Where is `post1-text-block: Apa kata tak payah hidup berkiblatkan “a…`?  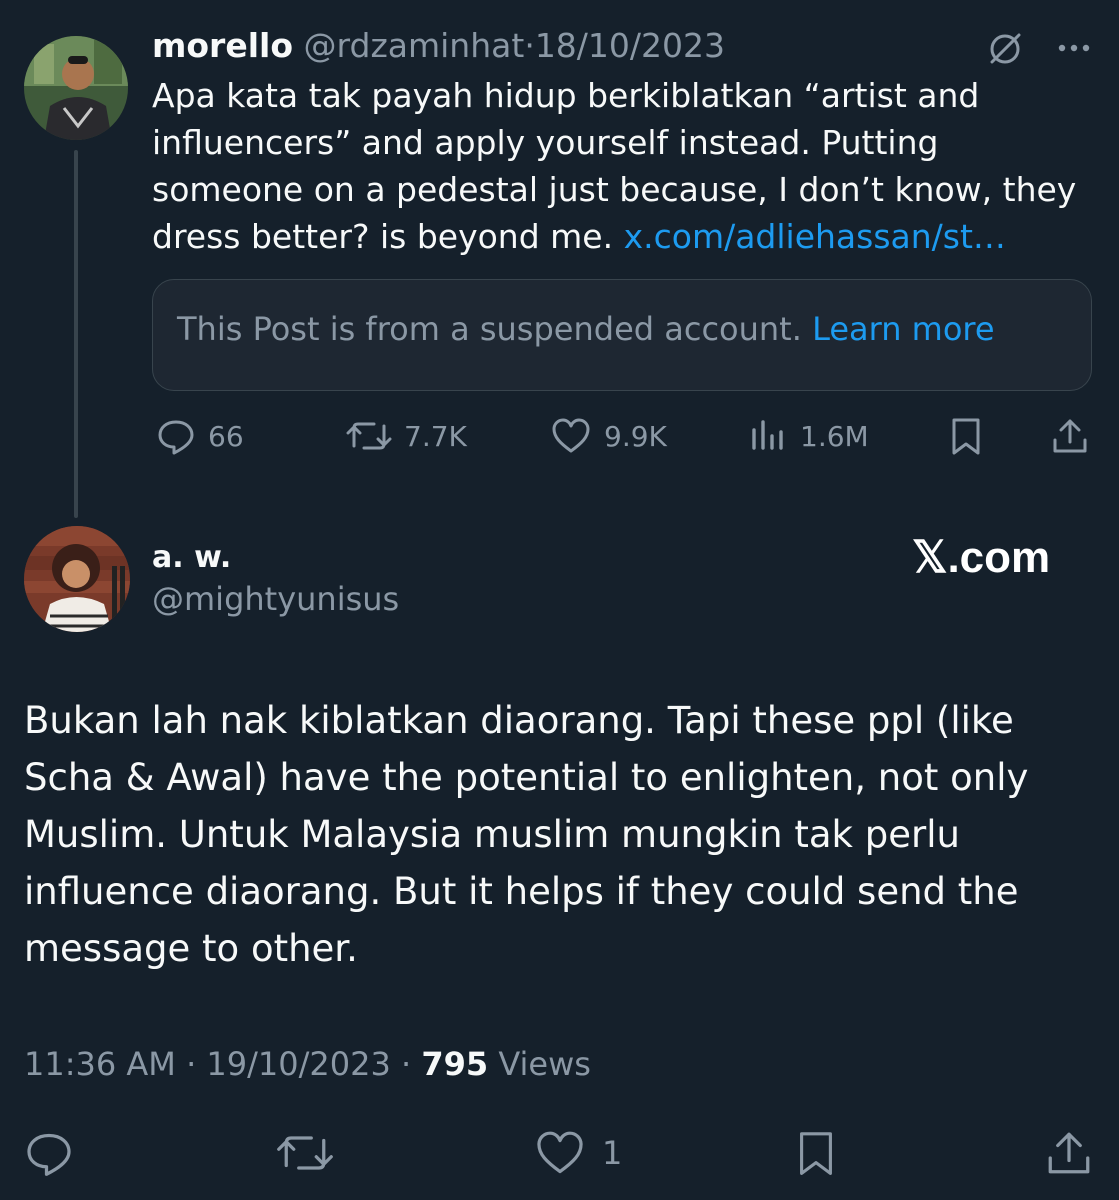 post1-text-block: Apa kata tak payah hidup berkiblatkan “a… is located at coordinates (622, 166).